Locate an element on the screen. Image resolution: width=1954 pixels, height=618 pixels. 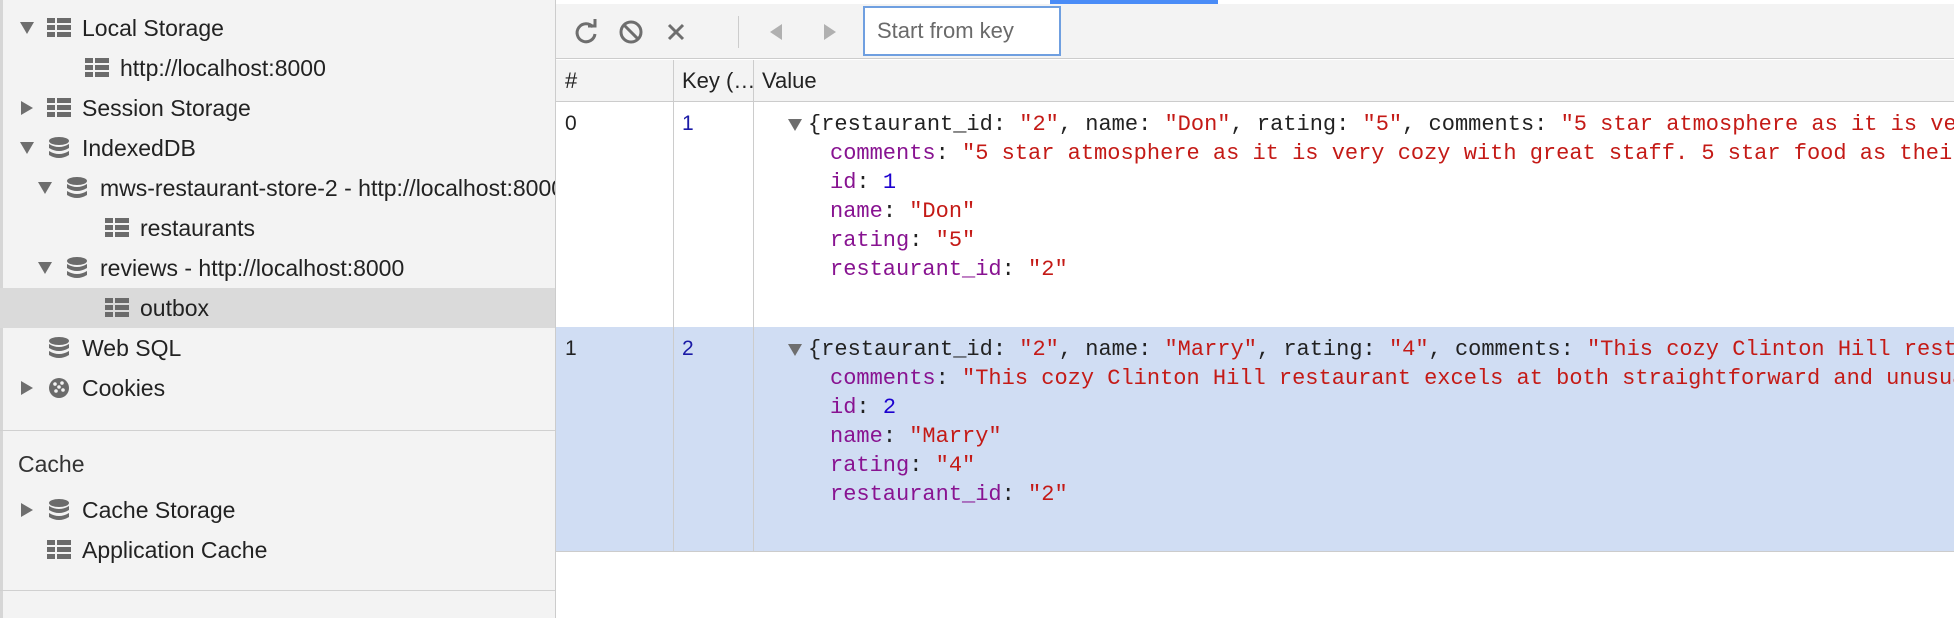
column-header-value: Value is located at coordinates (1353, 81).